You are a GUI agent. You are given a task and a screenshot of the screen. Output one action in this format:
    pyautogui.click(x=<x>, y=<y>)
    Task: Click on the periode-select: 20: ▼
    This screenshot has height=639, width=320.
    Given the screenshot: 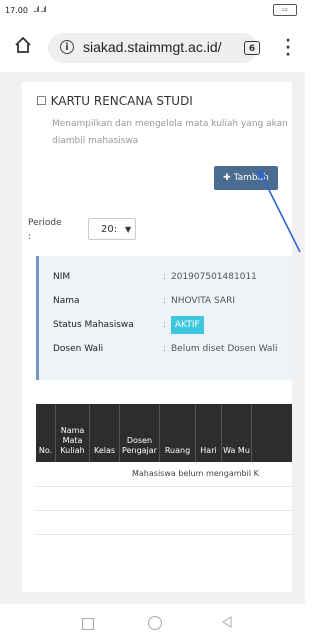 What is the action you would take?
    pyautogui.click(x=112, y=229)
    